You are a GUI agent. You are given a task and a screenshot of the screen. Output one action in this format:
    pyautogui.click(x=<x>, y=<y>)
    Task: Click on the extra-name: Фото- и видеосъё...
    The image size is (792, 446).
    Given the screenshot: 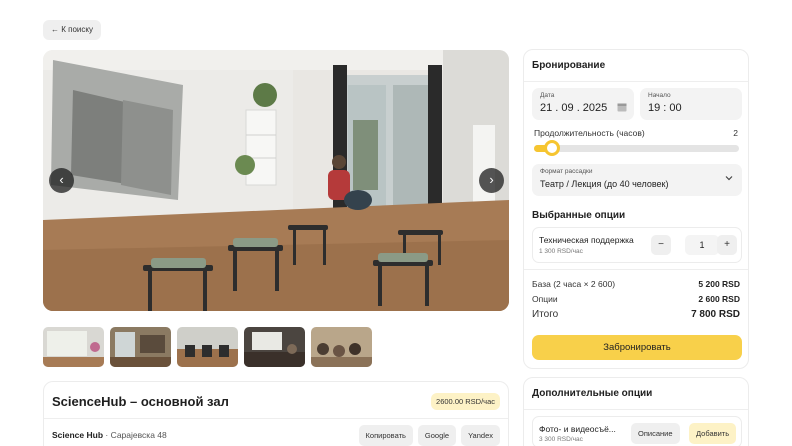 What is the action you would take?
    pyautogui.click(x=577, y=429)
    